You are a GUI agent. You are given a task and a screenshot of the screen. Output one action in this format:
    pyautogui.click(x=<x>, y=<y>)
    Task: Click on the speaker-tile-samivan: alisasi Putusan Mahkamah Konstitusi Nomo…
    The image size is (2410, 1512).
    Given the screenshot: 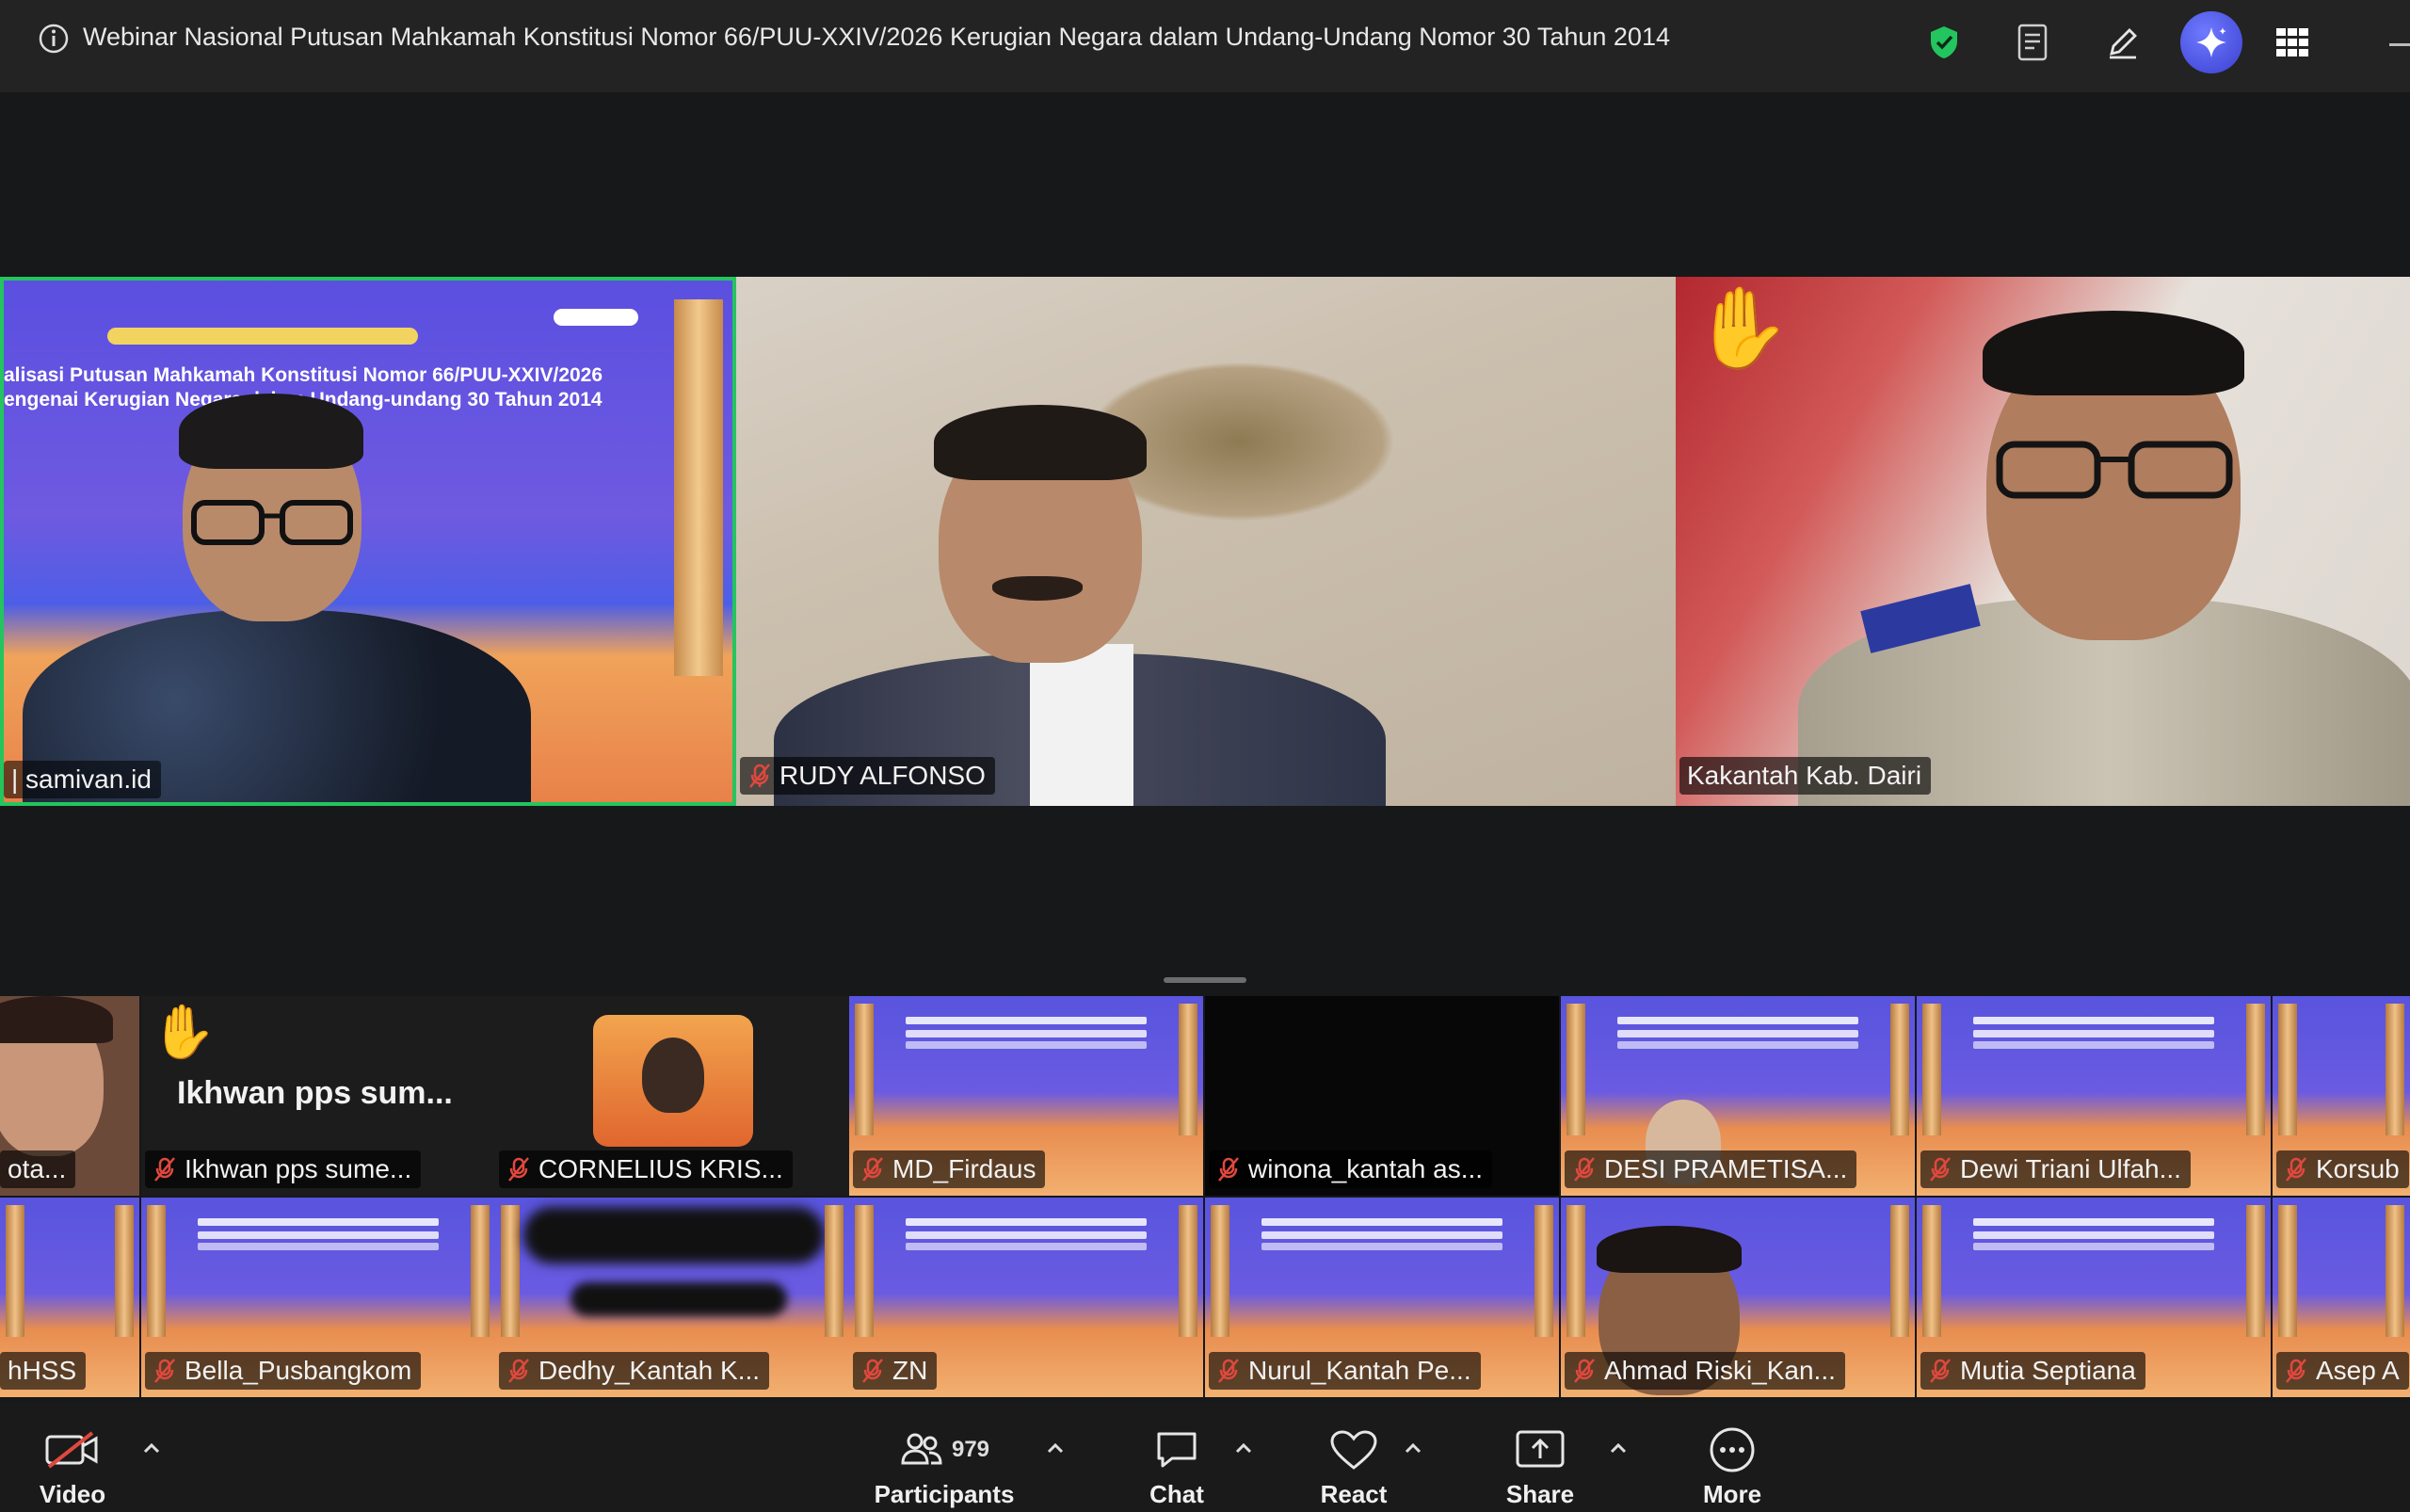 What is the action you would take?
    pyautogui.click(x=368, y=541)
    